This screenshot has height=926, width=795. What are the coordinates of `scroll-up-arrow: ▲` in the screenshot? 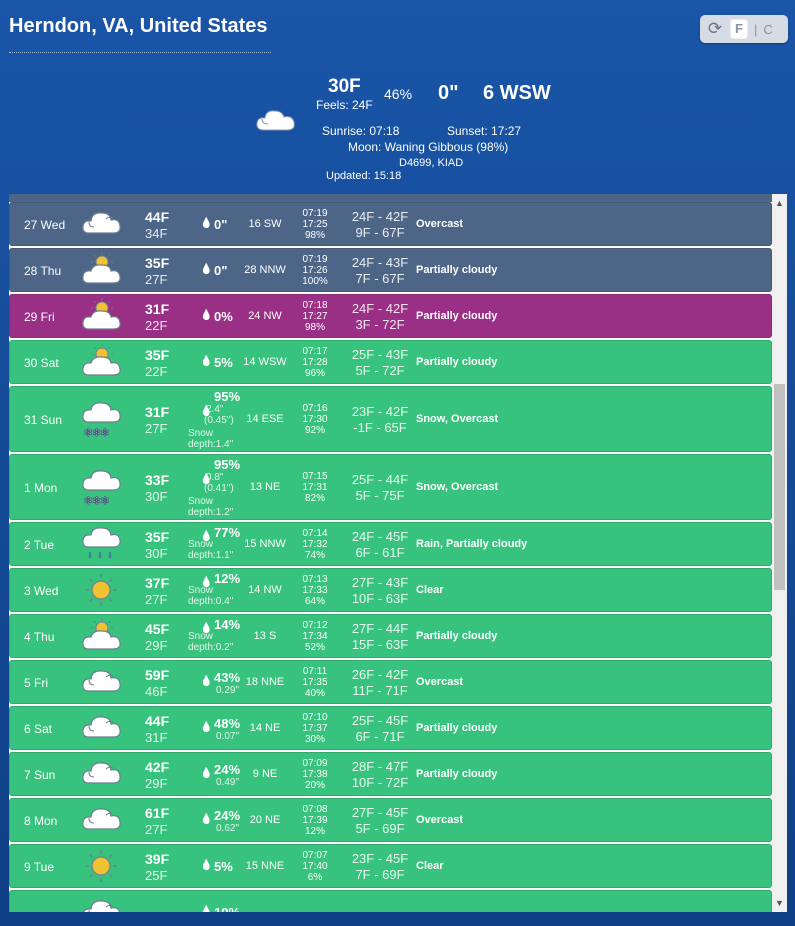 It's located at (779, 203).